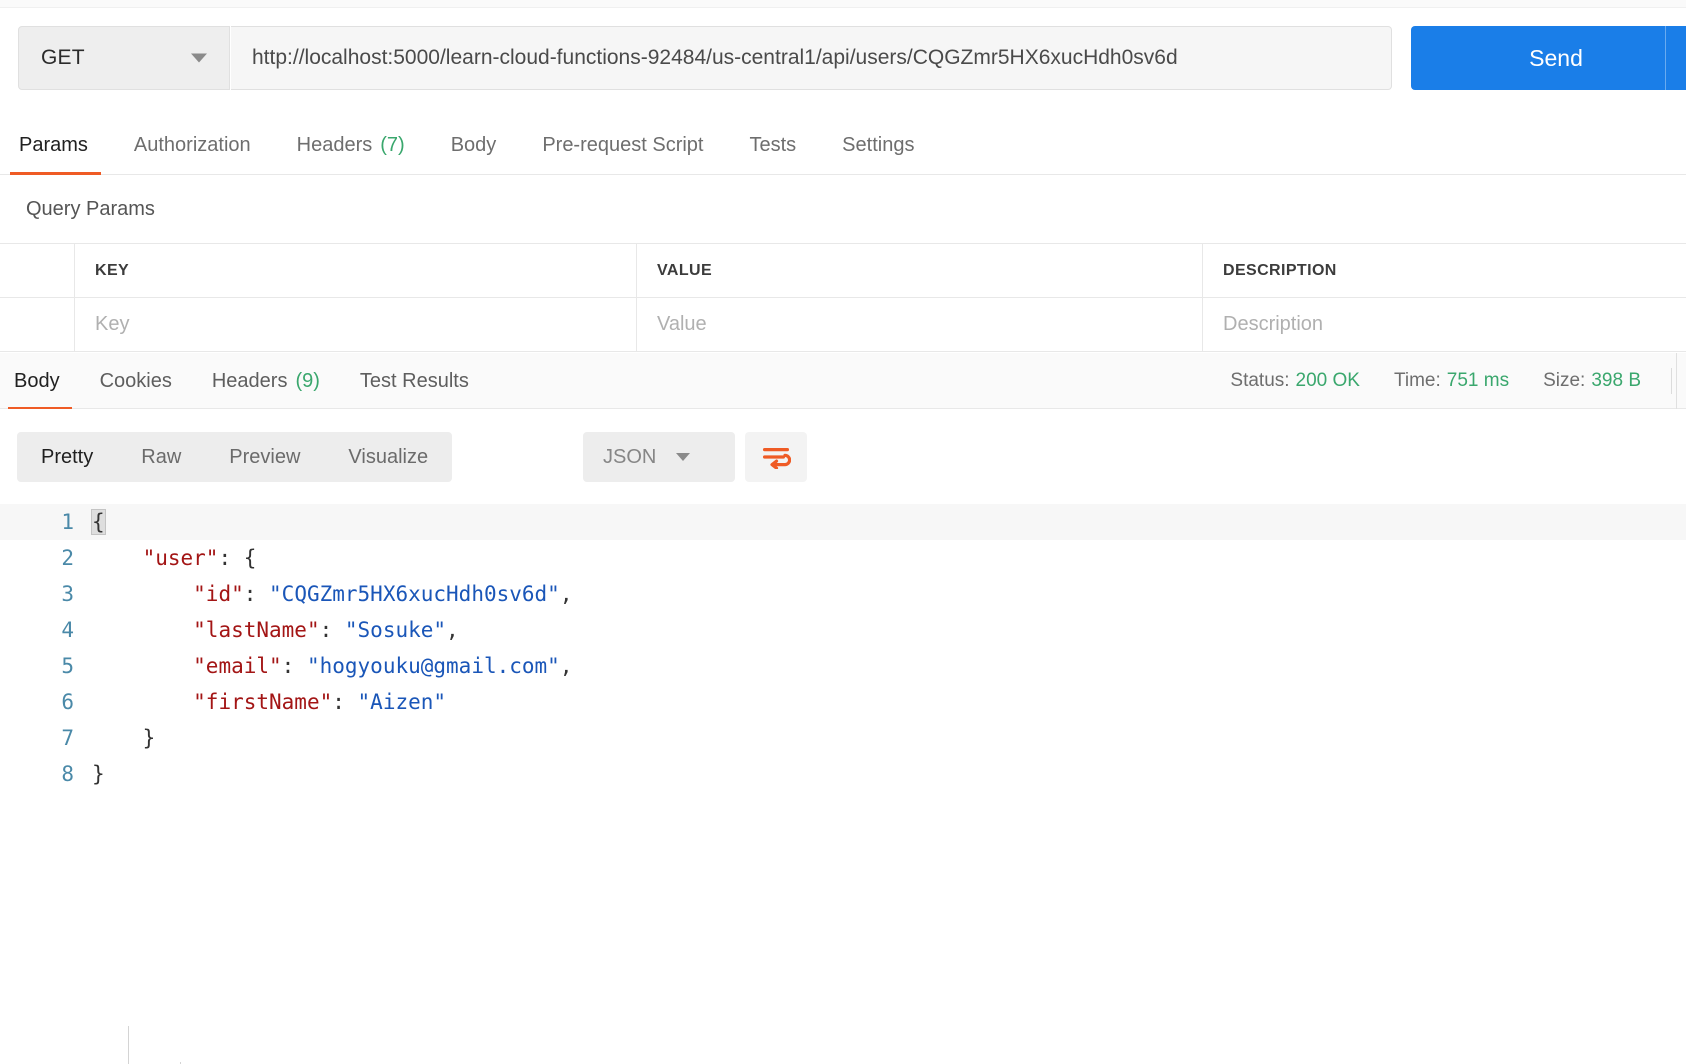 Image resolution: width=1686 pixels, height=1064 pixels. Describe the element at coordinates (67, 666) in the screenshot. I see `line-number: 5` at that location.